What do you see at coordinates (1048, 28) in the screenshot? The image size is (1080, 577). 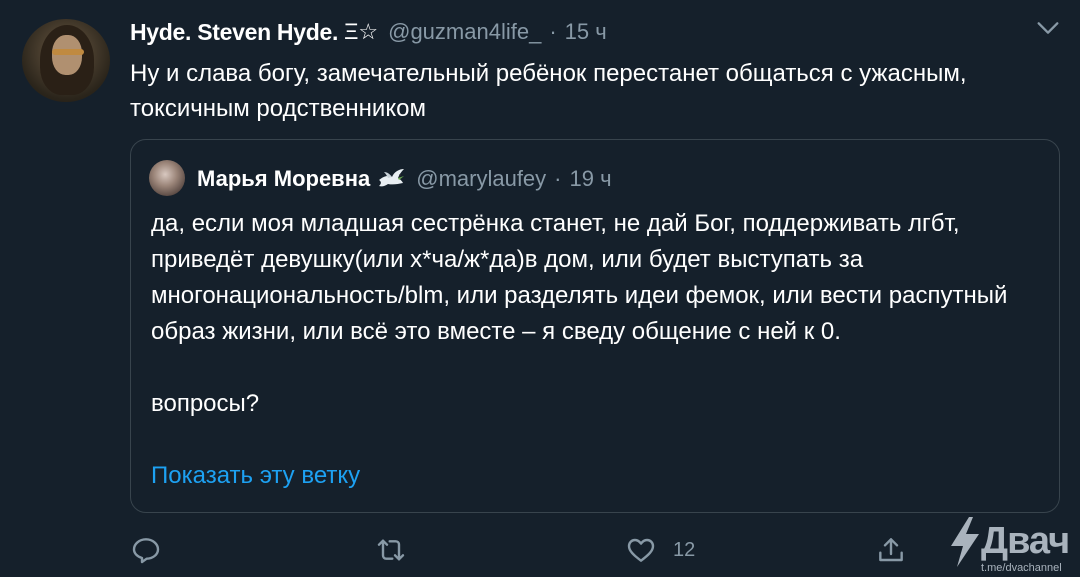 I see `chevron-down-icon` at bounding box center [1048, 28].